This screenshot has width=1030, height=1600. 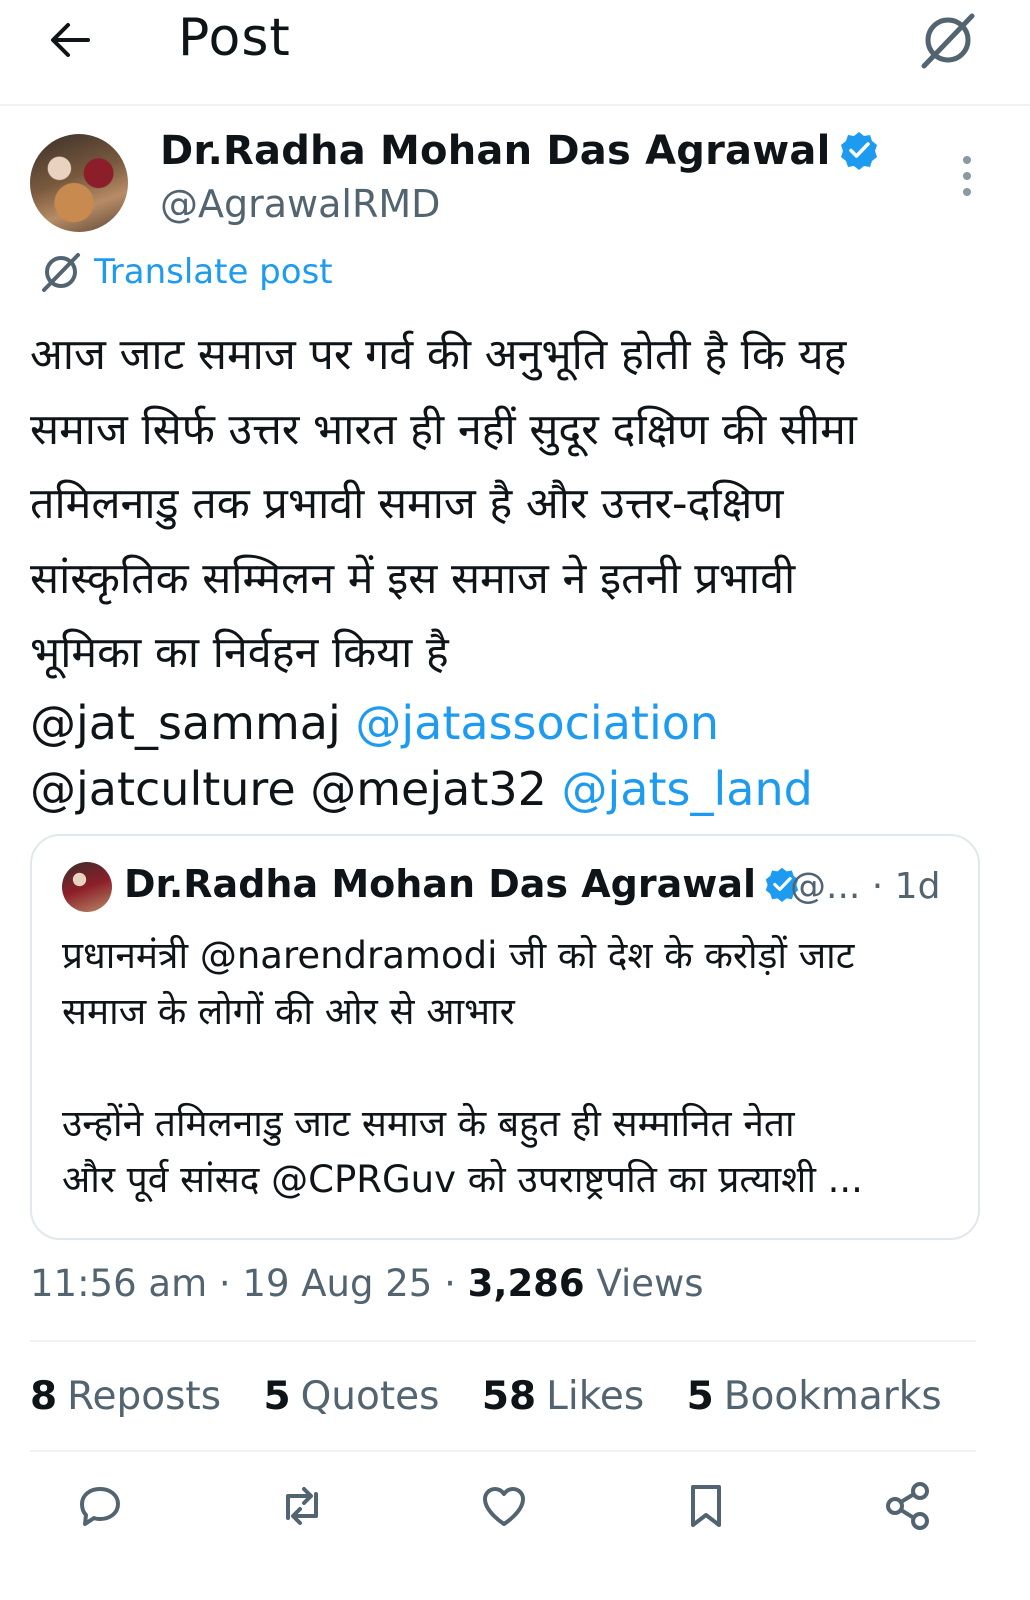 I want to click on mention-link: @jats_land, so click(x=687, y=789).